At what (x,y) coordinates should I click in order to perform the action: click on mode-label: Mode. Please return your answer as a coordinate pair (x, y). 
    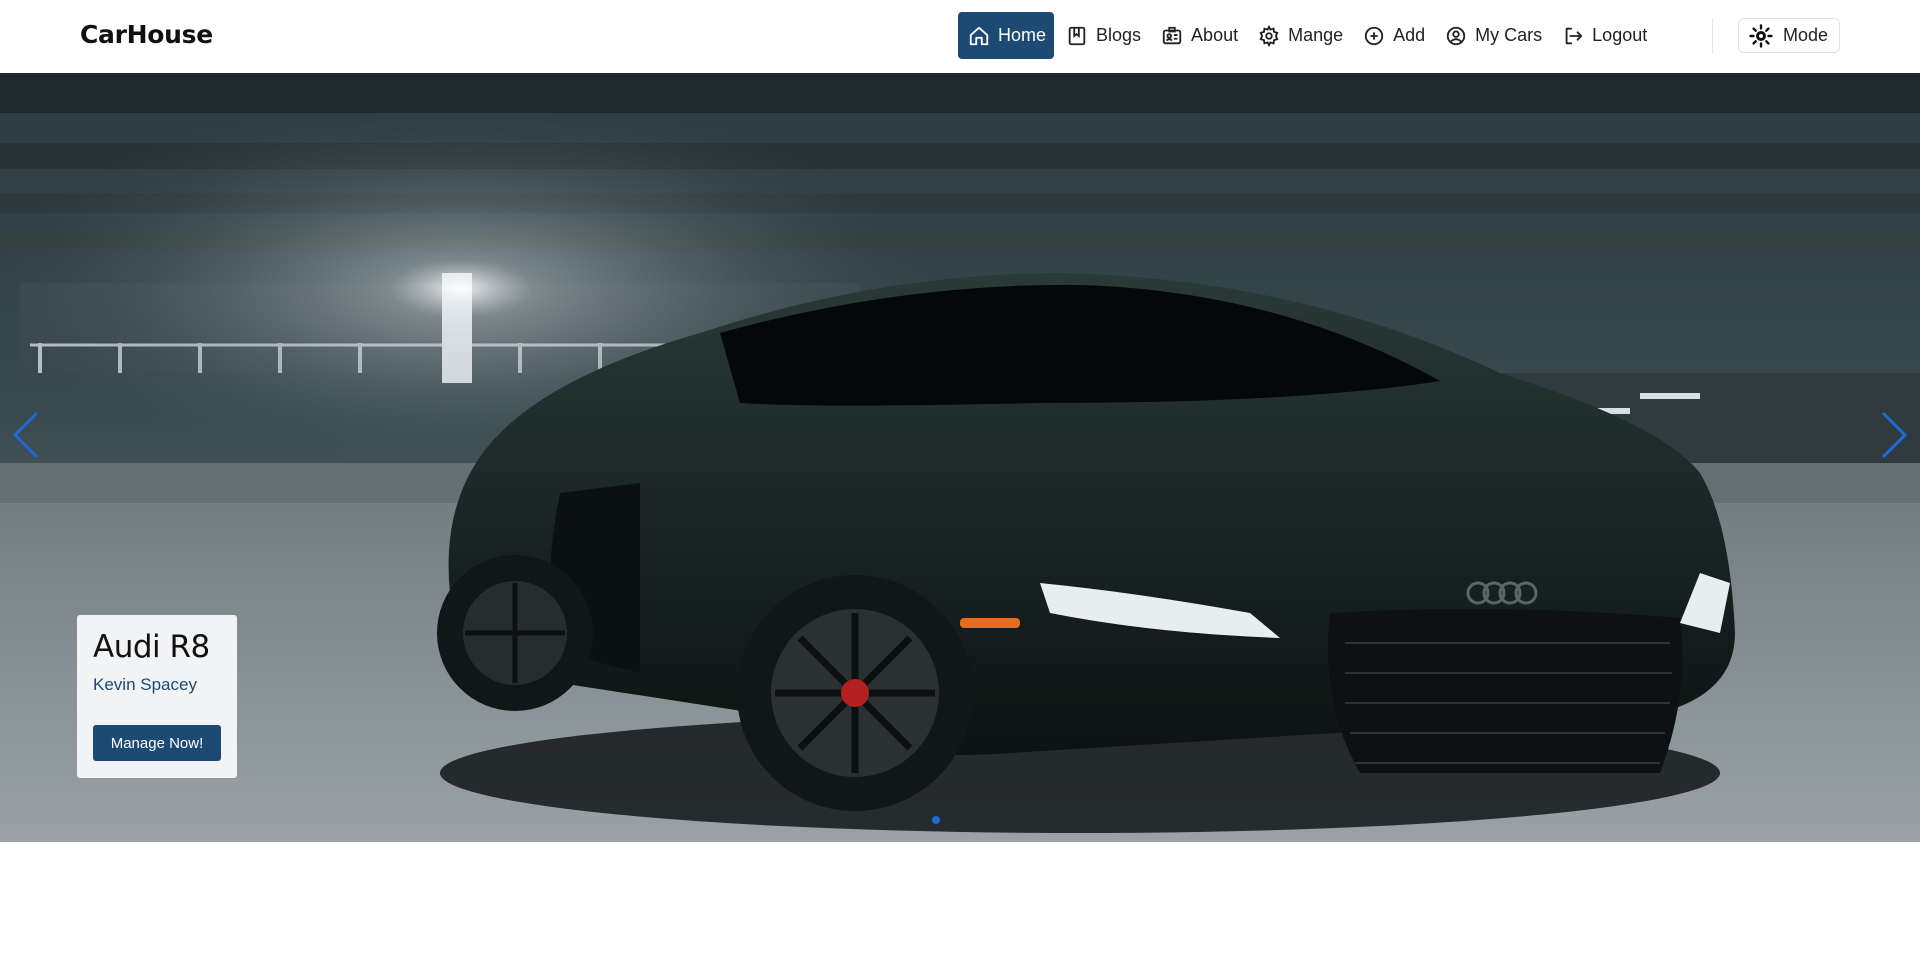
    Looking at the image, I should click on (1806, 35).